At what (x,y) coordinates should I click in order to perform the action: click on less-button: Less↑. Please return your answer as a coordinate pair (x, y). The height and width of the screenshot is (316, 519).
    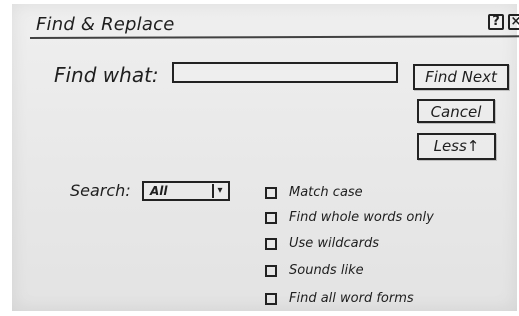
    Looking at the image, I should click on (456, 146).